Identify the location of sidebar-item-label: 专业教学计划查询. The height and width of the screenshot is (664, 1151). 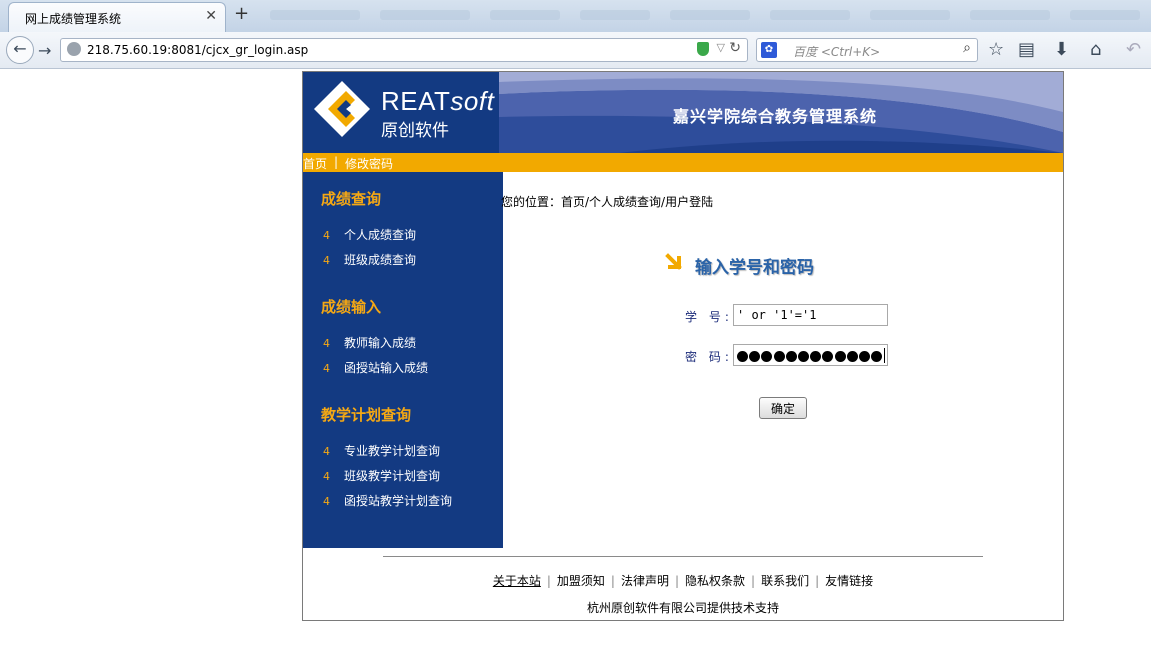
(392, 451).